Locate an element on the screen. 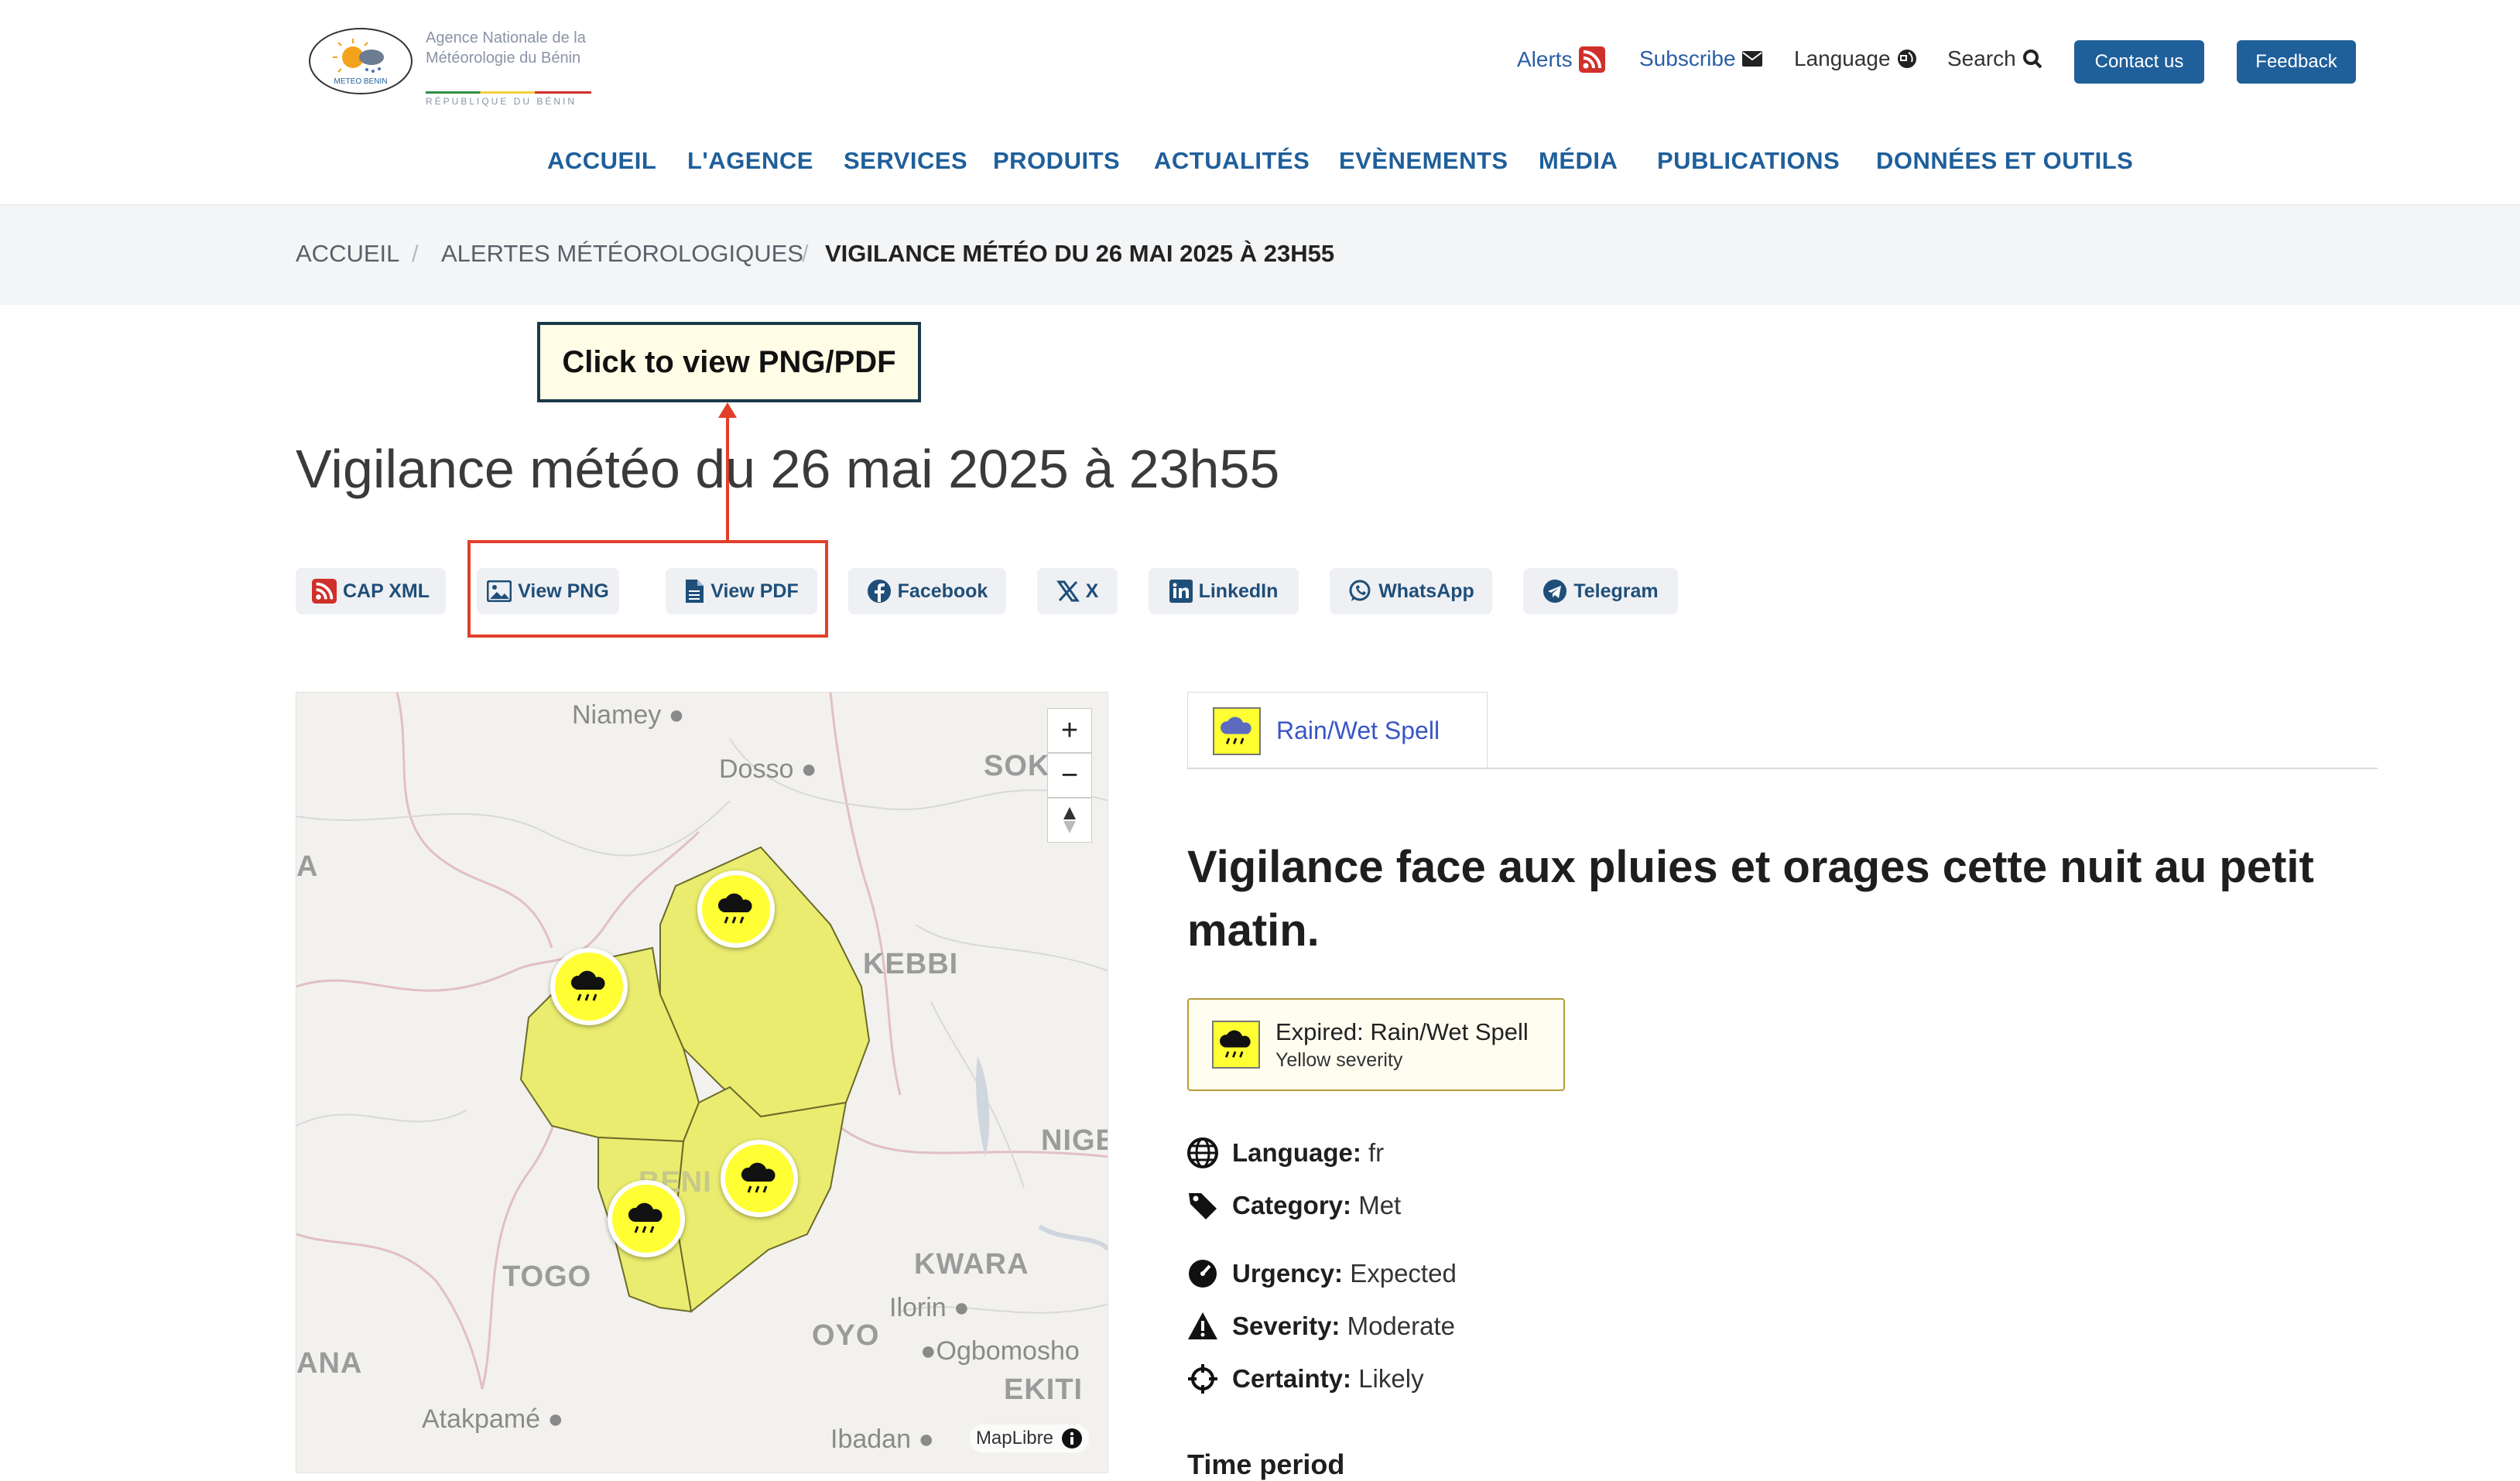  tab-divider is located at coordinates (1783, 768).